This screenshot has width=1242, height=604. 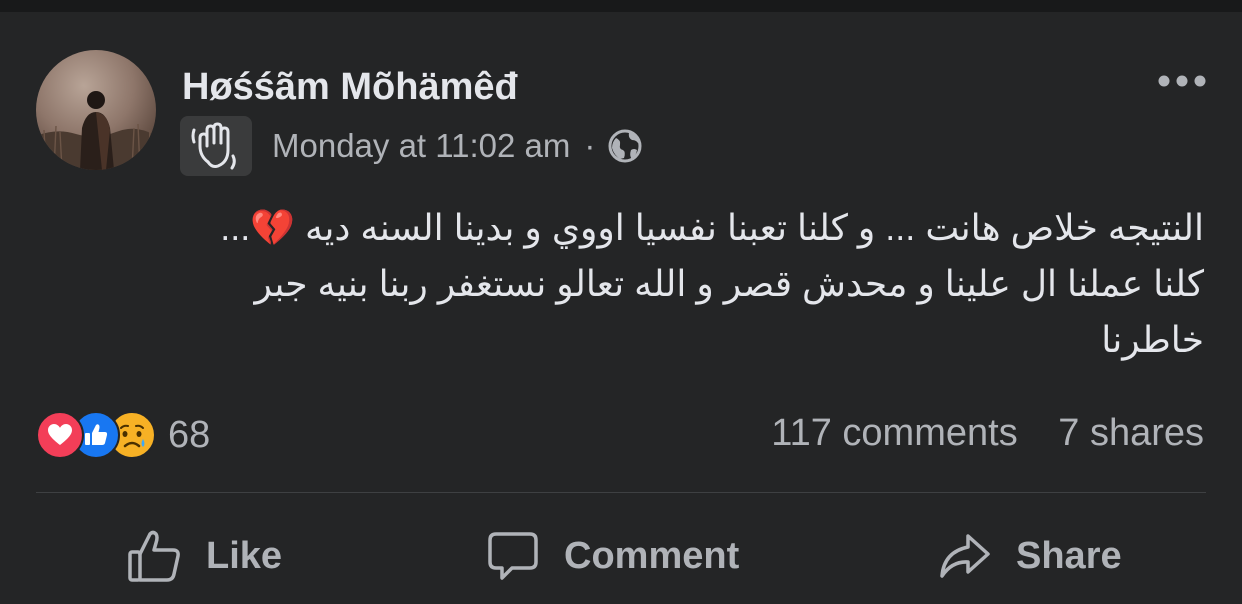 I want to click on share-button: Share, so click(x=1030, y=556).